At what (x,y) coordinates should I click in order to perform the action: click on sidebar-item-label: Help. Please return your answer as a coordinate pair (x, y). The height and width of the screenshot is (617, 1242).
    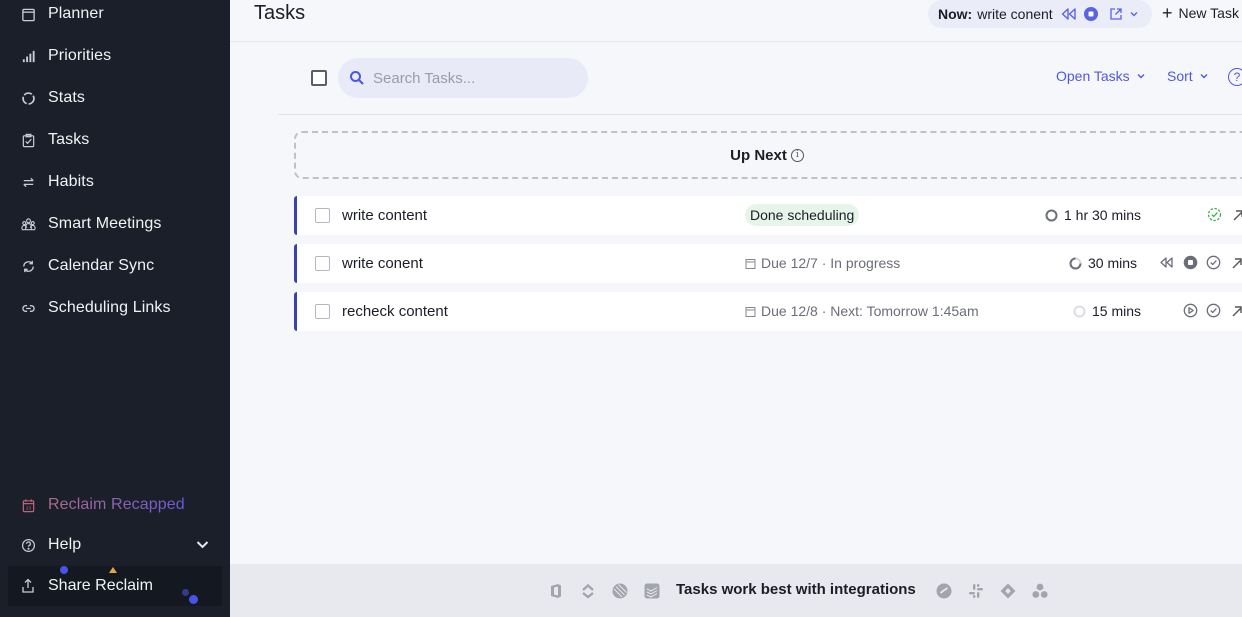
    Looking at the image, I should click on (65, 544).